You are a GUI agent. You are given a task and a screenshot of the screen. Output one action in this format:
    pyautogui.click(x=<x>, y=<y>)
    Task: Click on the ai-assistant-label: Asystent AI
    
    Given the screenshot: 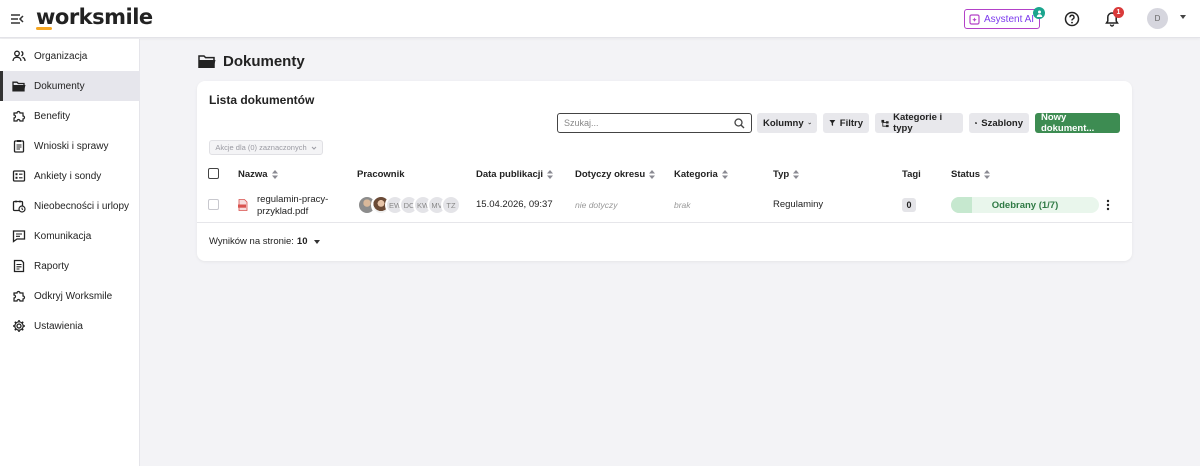 What is the action you would take?
    pyautogui.click(x=1009, y=19)
    